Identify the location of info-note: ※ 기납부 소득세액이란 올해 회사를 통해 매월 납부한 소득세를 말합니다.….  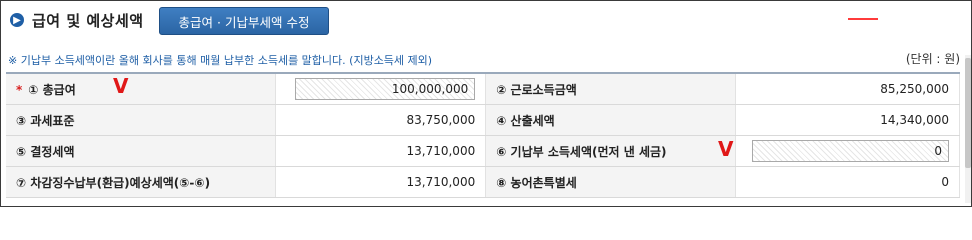
(220, 60).